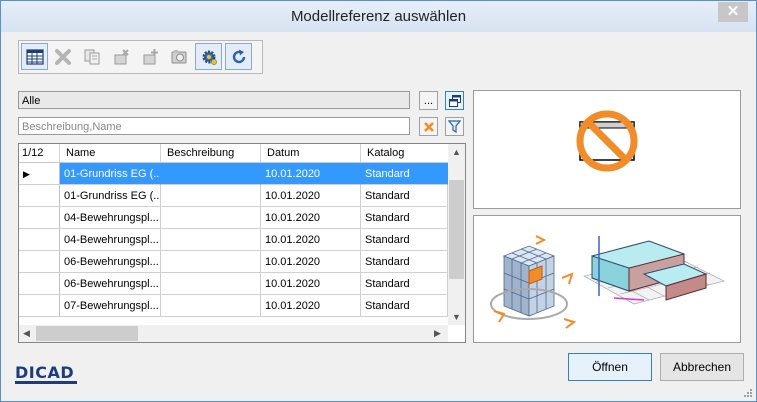  I want to click on cancel-button: Abbrechen, so click(702, 367).